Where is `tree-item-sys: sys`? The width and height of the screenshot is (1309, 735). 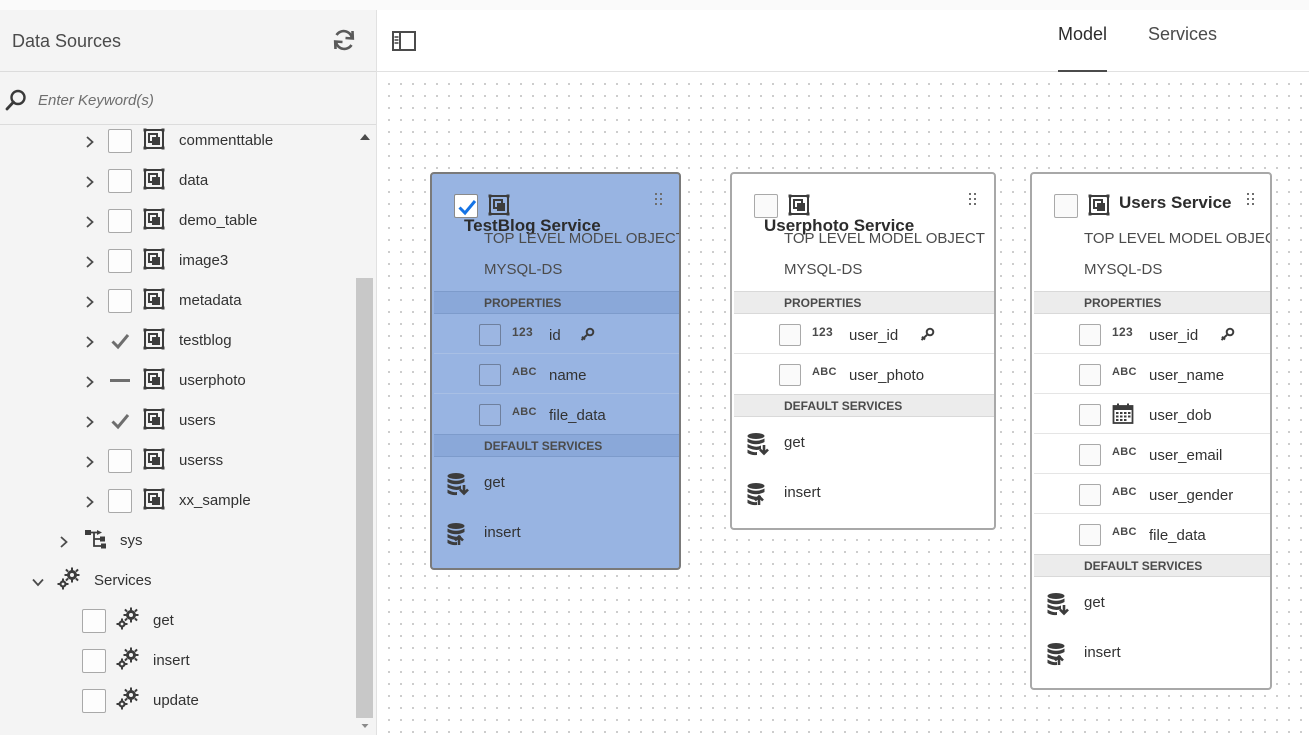 tree-item-sys: sys is located at coordinates (177, 542).